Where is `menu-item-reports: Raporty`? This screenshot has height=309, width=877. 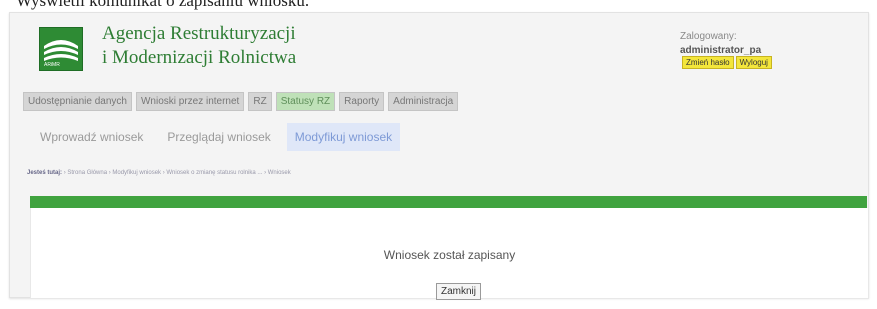
menu-item-reports: Raporty is located at coordinates (362, 101).